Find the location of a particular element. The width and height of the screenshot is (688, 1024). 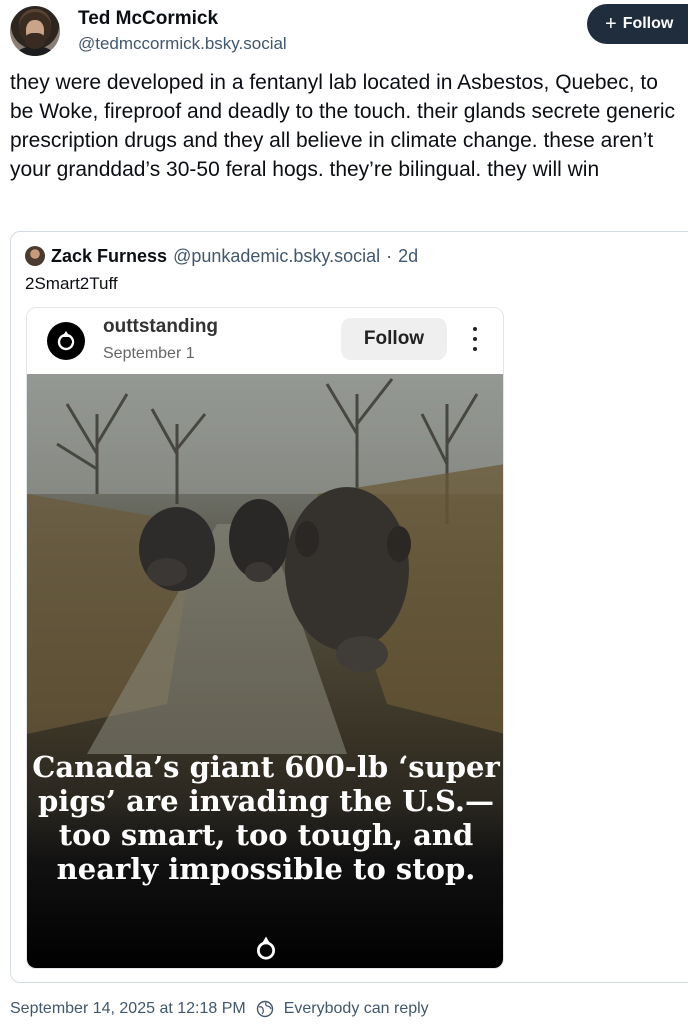

quote-text: 2Smart2Tuff is located at coordinates (71, 283).